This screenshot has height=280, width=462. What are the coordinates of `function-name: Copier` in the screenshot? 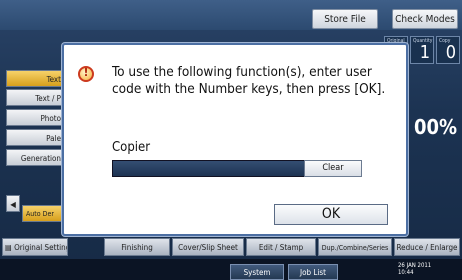 It's located at (131, 147).